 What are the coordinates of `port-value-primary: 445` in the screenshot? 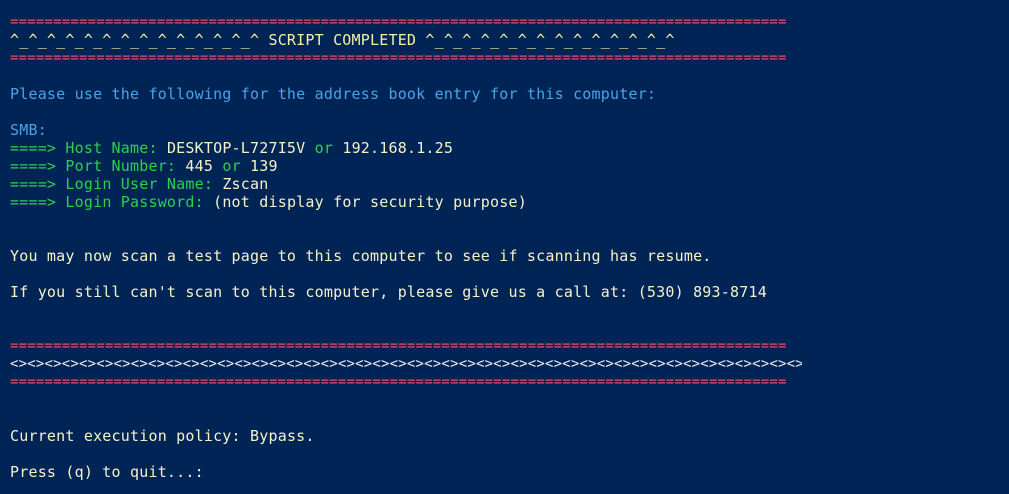 It's located at (199, 166).